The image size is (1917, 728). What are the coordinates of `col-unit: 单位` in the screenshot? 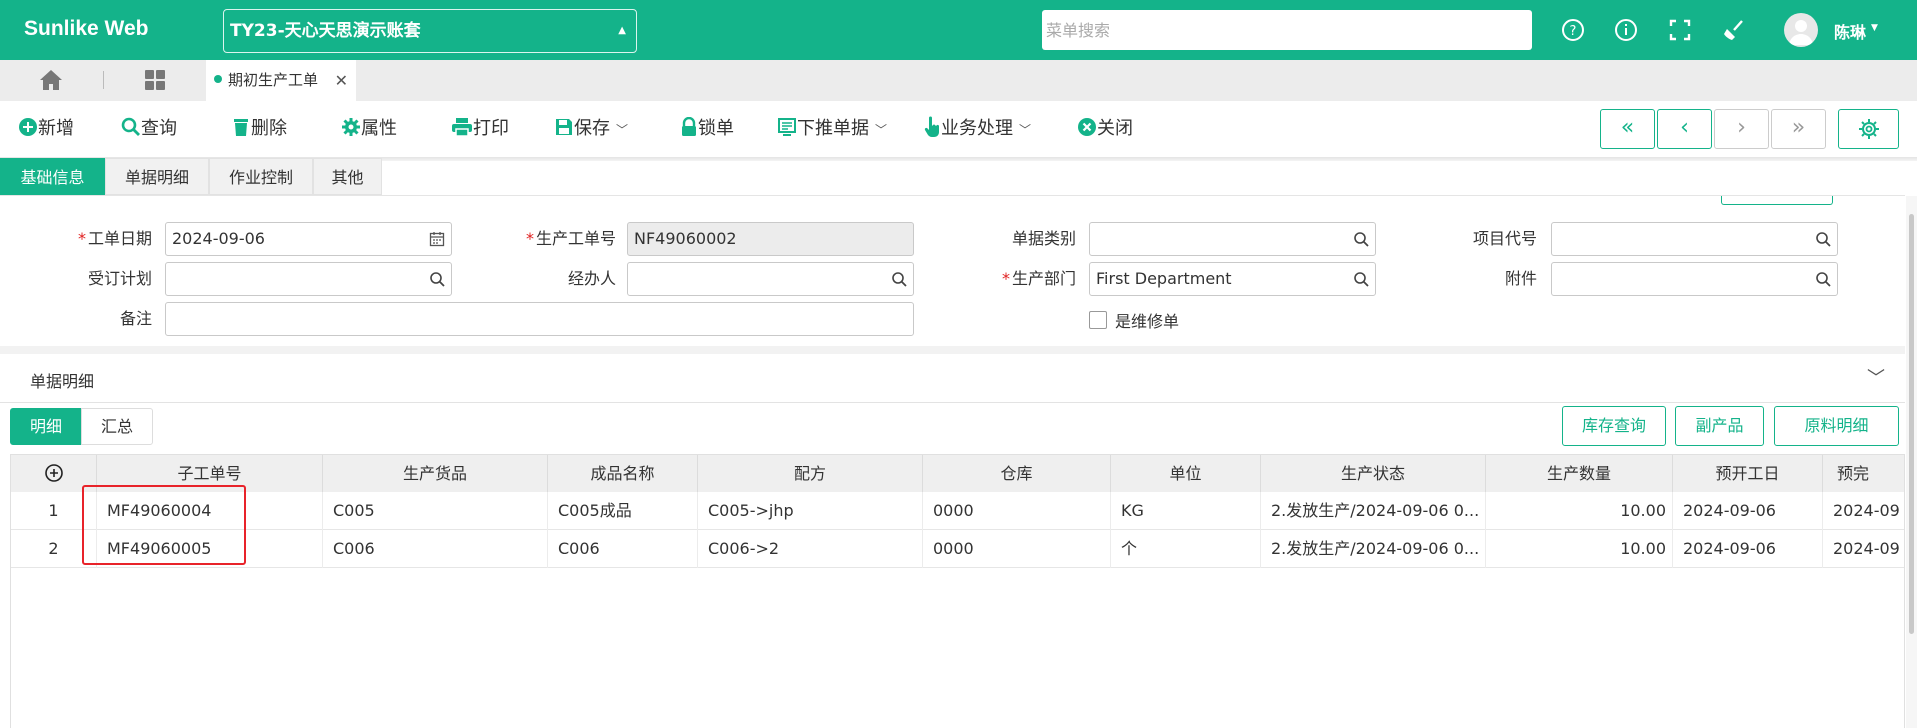 It's located at (1186, 473).